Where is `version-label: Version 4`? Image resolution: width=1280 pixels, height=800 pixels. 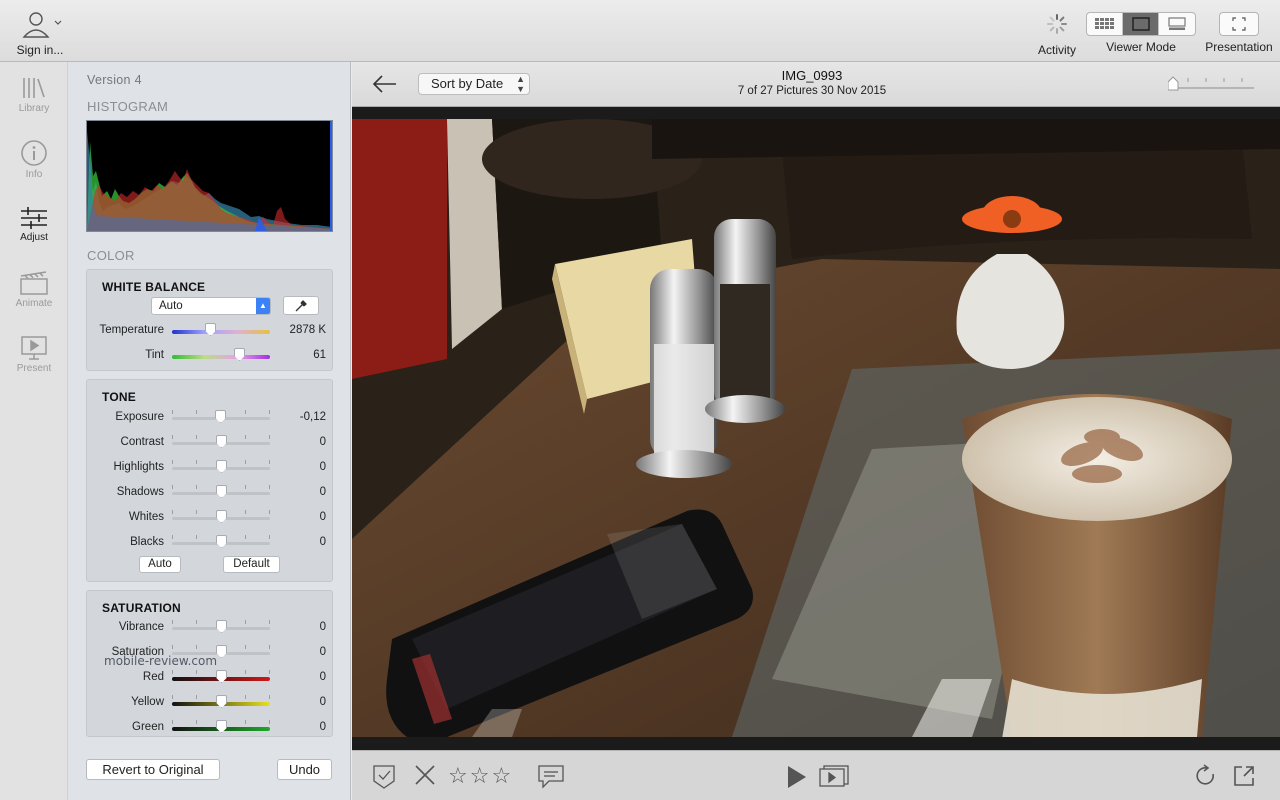
version-label: Version 4 is located at coordinates (114, 80).